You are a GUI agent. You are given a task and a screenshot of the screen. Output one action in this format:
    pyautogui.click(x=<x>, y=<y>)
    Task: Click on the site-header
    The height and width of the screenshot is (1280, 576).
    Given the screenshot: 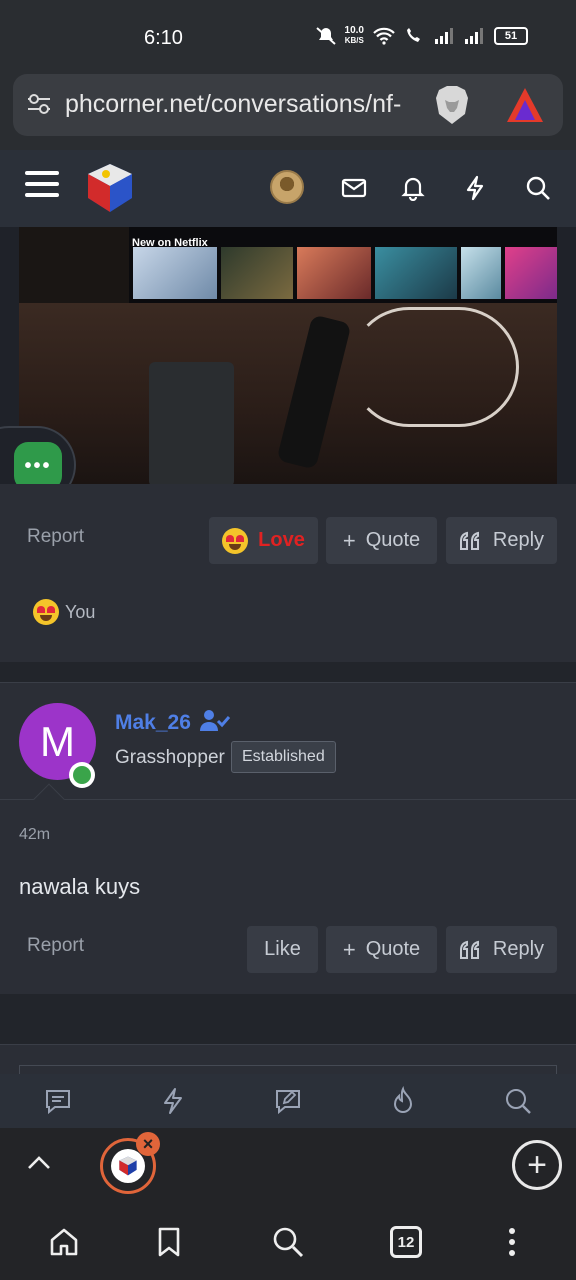 What is the action you would take?
    pyautogui.click(x=288, y=188)
    